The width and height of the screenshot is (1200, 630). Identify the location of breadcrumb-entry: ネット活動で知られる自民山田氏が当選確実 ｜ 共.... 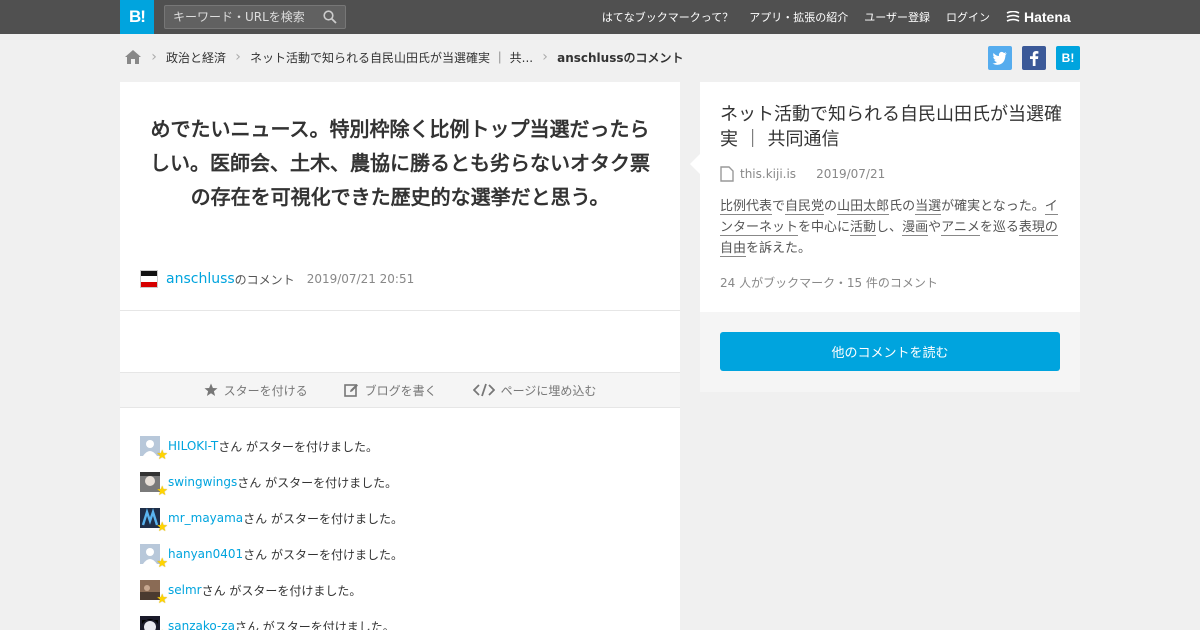
(391, 57).